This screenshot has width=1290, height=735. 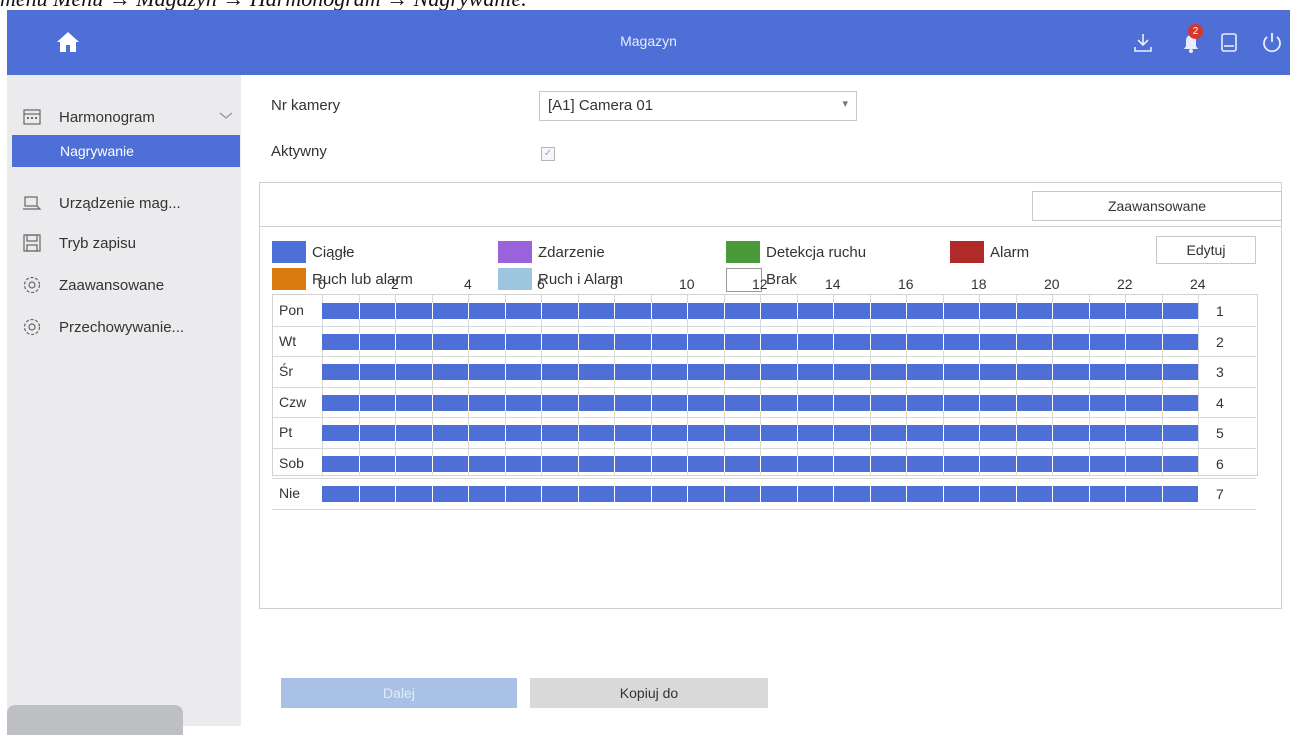 What do you see at coordinates (124, 285) in the screenshot?
I see `sidebar-item-advanced: Zaawansowane` at bounding box center [124, 285].